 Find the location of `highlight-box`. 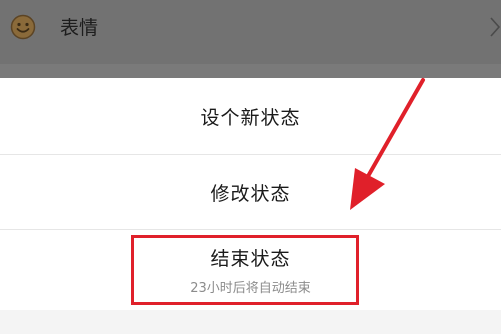

highlight-box is located at coordinates (245, 270).